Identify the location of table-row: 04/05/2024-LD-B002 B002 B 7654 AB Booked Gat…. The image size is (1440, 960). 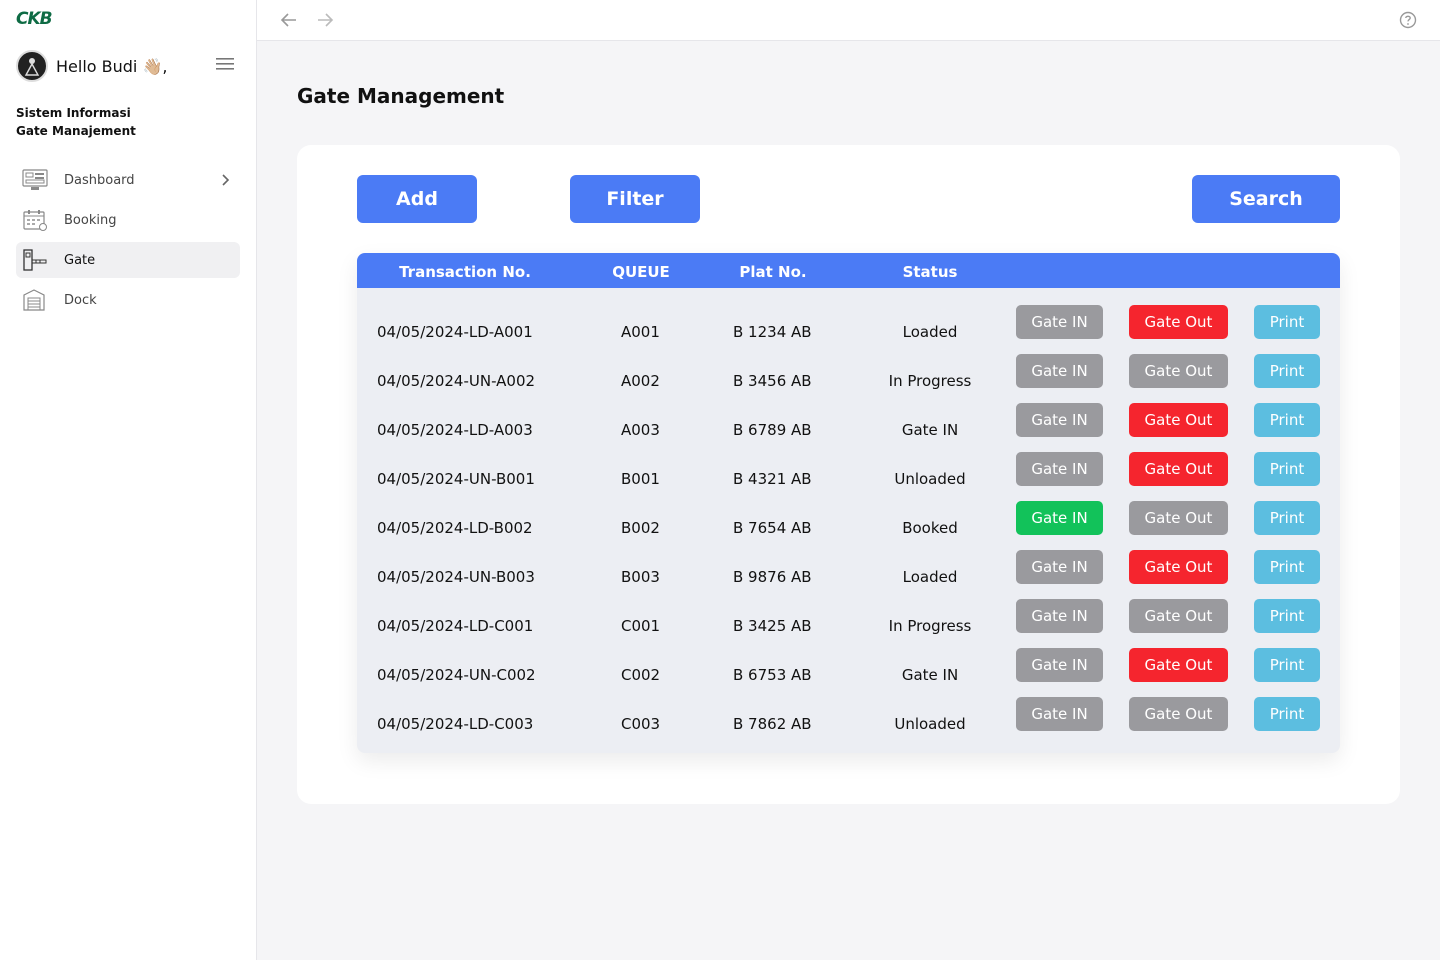
(848, 525).